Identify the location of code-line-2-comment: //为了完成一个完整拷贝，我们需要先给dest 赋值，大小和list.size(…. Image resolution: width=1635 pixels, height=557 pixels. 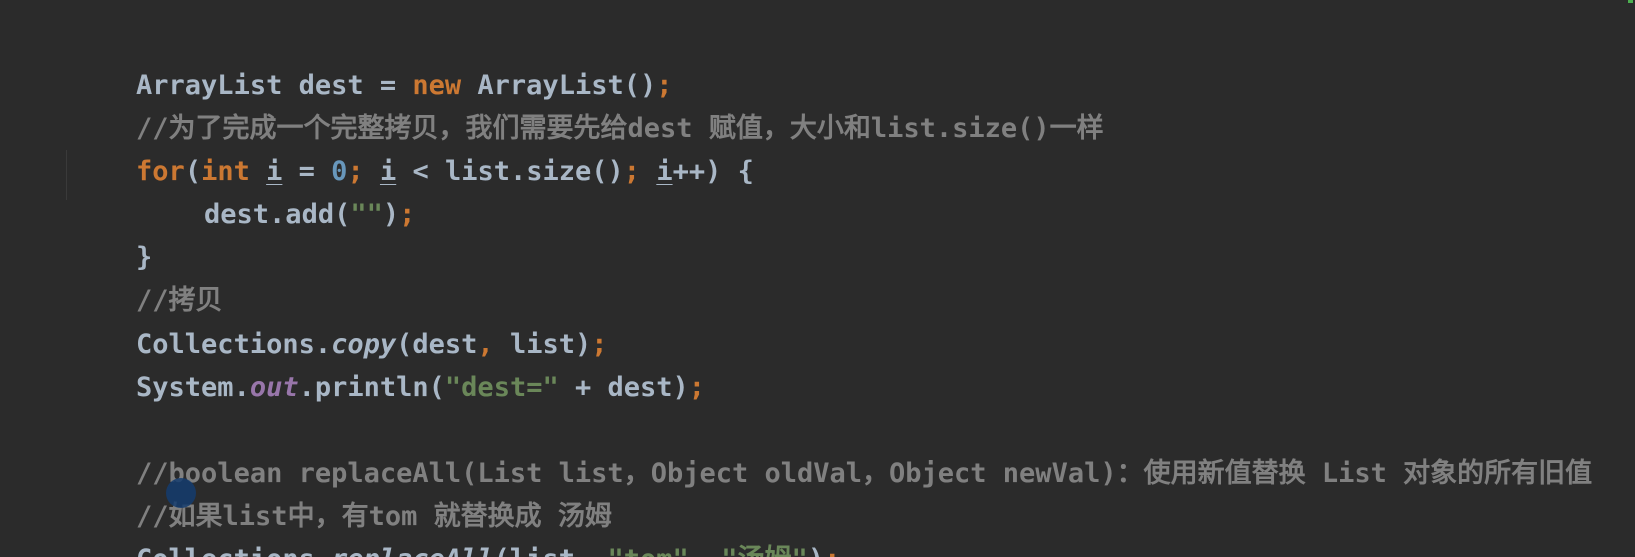
(587, 102).